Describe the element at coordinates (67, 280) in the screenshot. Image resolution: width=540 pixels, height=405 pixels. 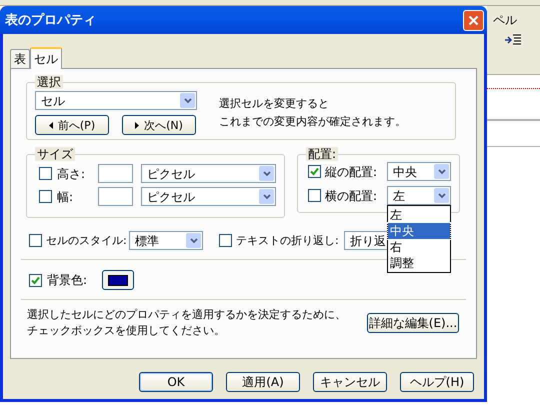
I see `field-label: 背景色:` at that location.